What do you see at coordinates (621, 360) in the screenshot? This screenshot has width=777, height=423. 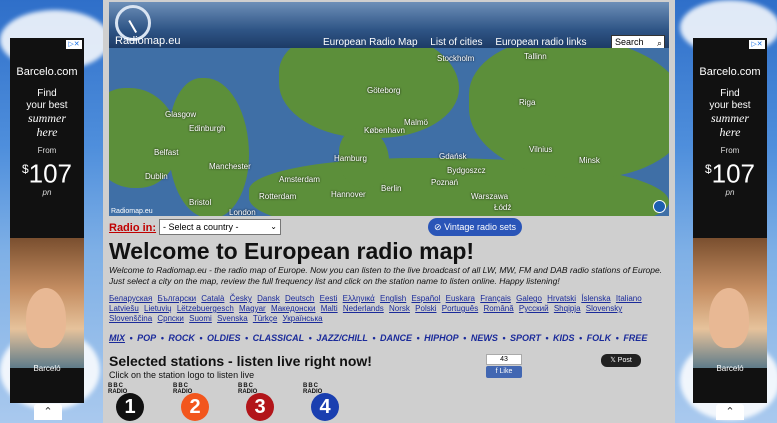 I see `tweet-button: 𝕏 Post` at bounding box center [621, 360].